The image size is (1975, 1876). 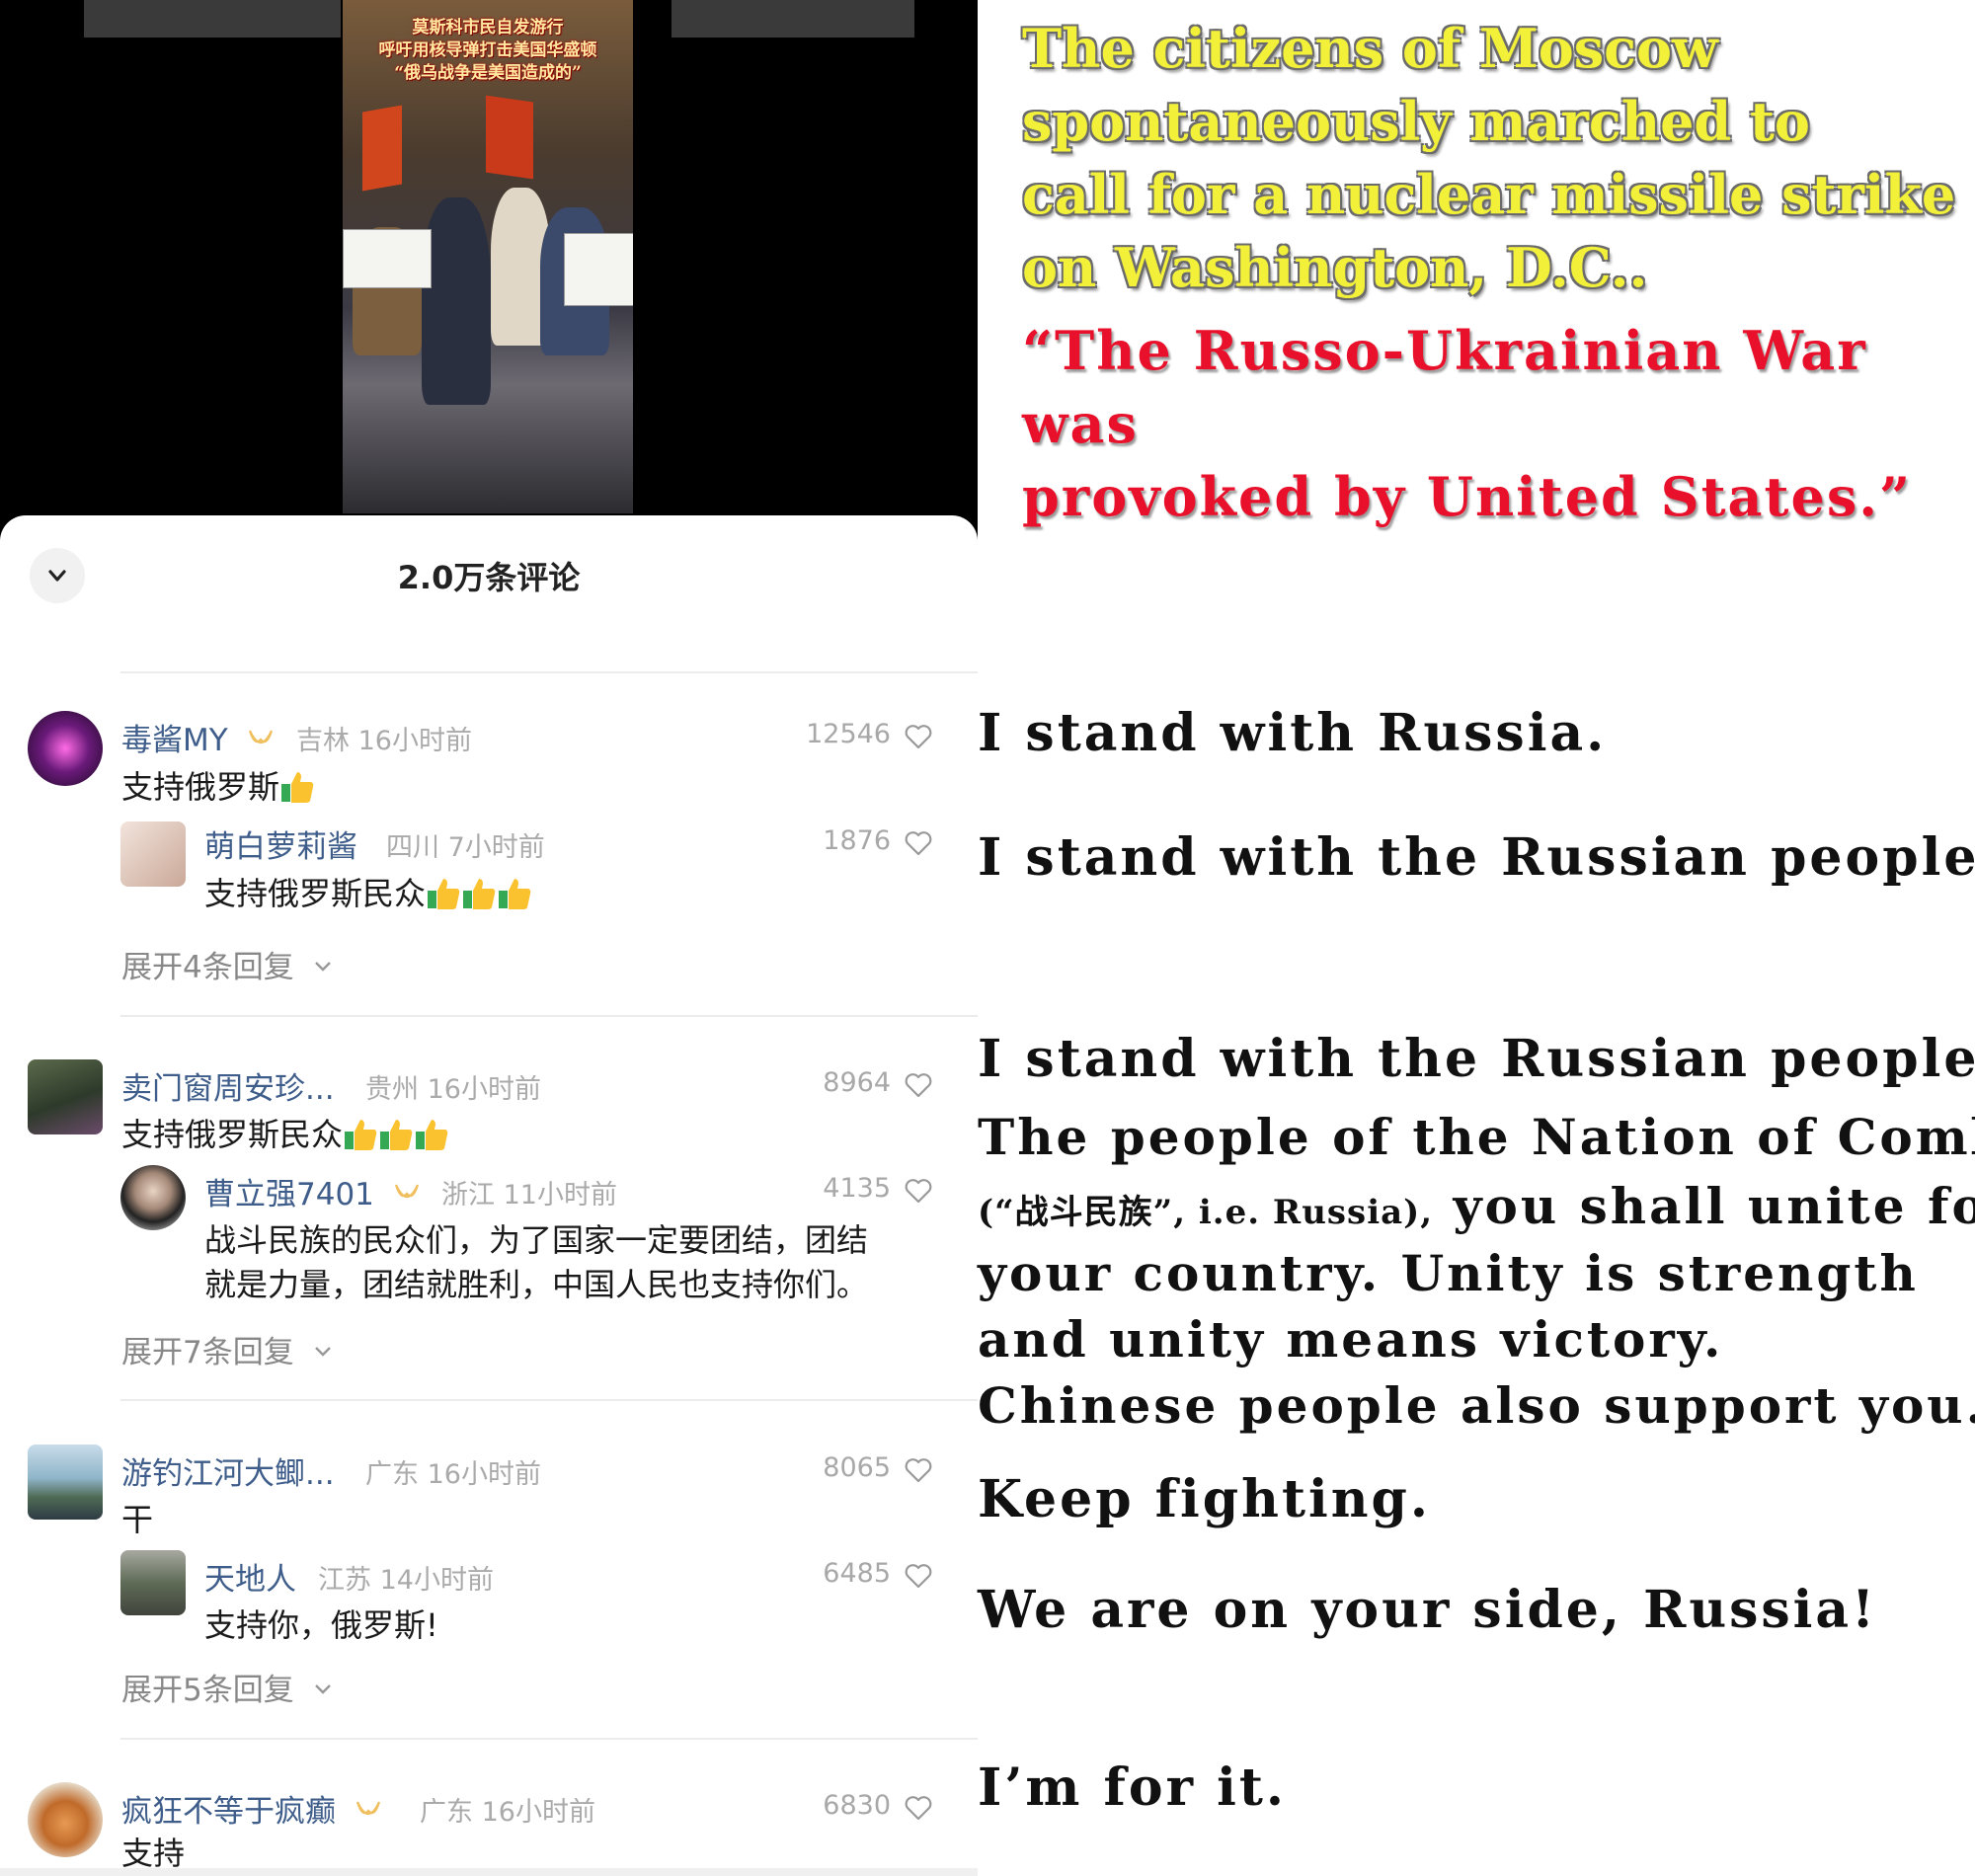 What do you see at coordinates (857, 1806) in the screenshot?
I see `like-count: 6830` at bounding box center [857, 1806].